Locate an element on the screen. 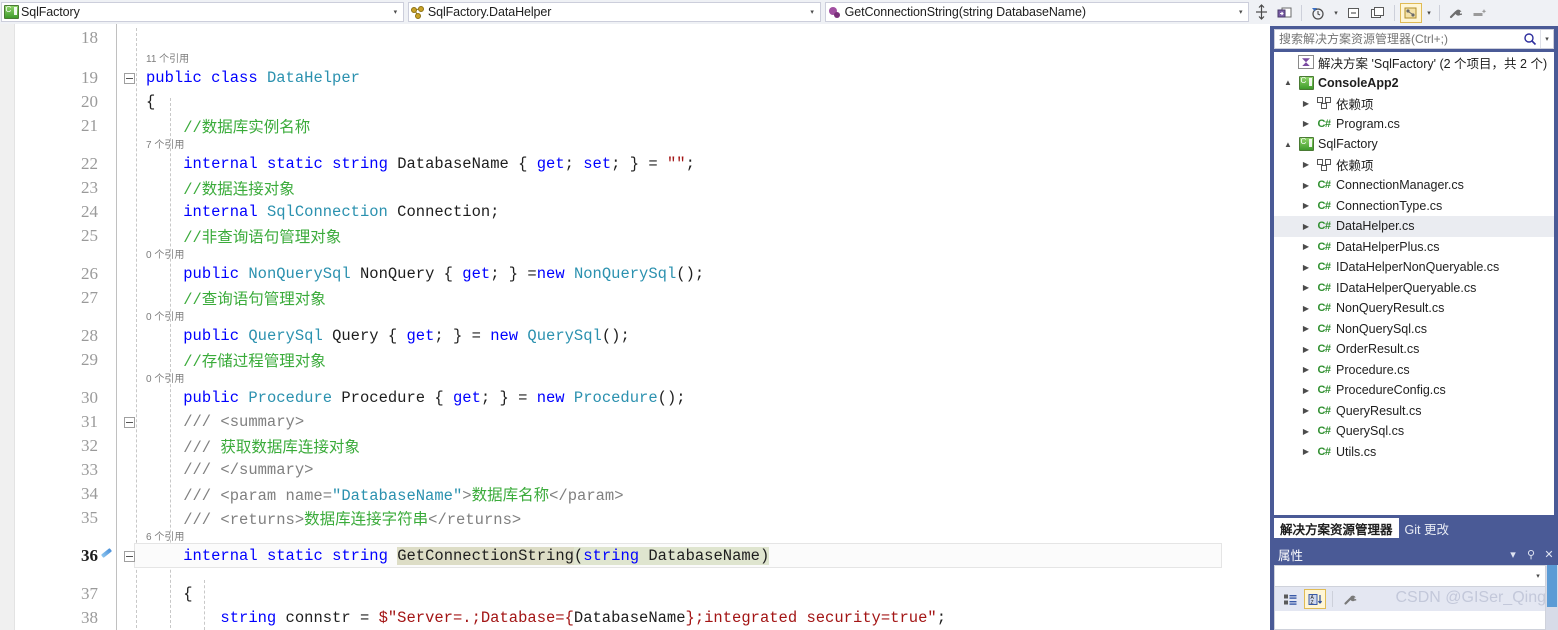 Image resolution: width=1558 pixels, height=630 pixels. solution-explorer-search: ▾ is located at coordinates (1414, 39).